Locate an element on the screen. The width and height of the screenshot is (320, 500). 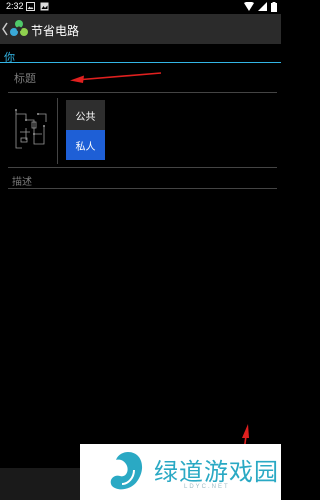
battery-icon is located at coordinates (274, 7).